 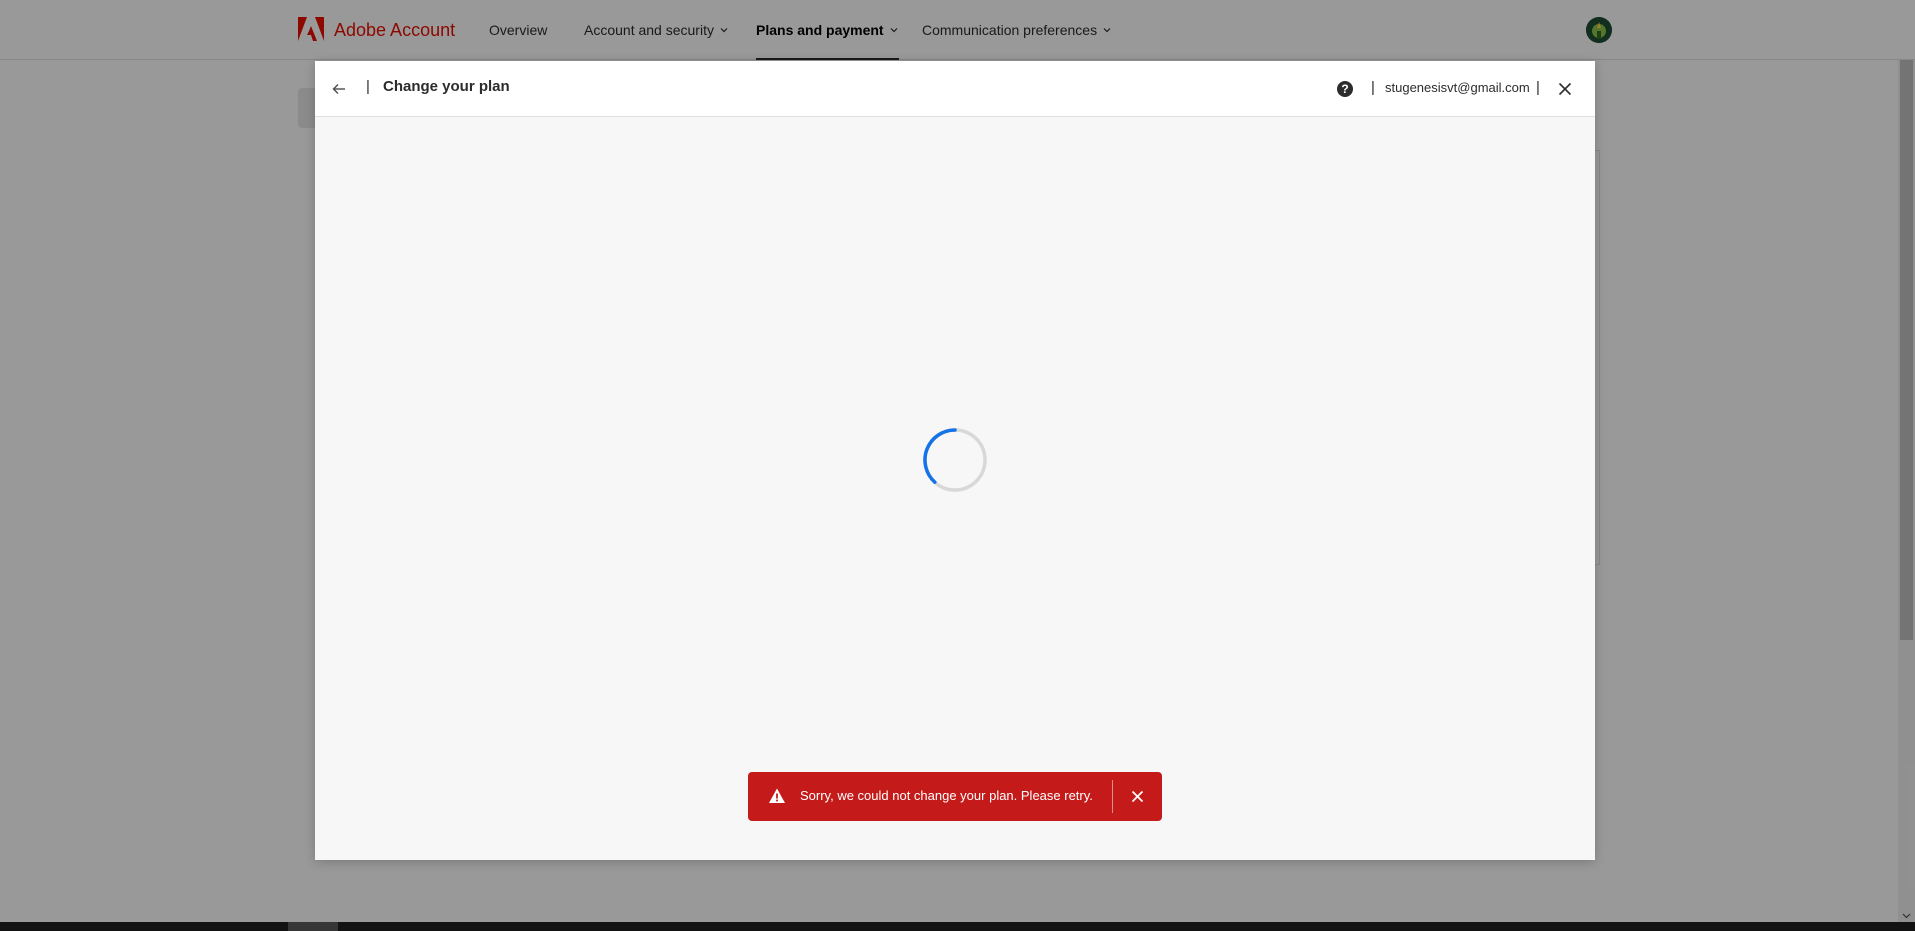 I want to click on toast-divider, so click(x=1112, y=796).